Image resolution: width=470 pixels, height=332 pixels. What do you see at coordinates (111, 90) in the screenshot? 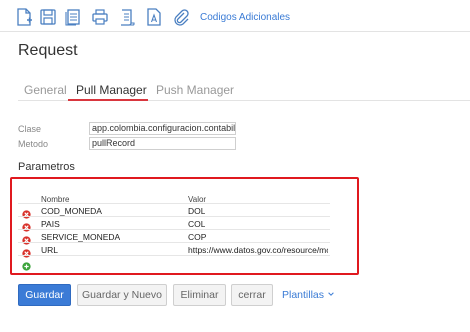
I see `tab-pull-manager: Pull Manager` at bounding box center [111, 90].